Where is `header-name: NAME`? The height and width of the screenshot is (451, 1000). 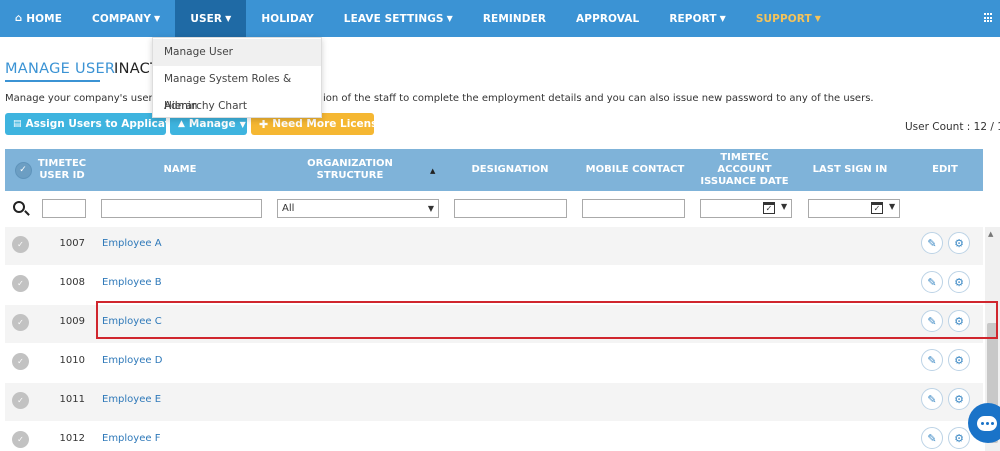
header-name: NAME is located at coordinates (180, 170).